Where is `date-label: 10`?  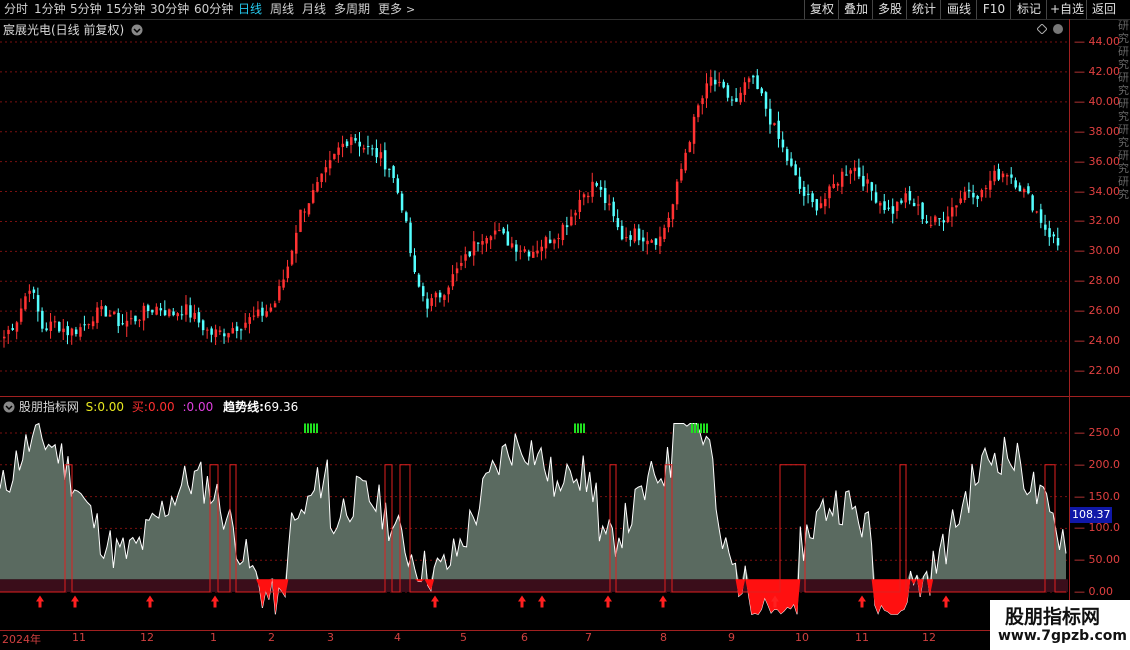 date-label: 10 is located at coordinates (802, 637).